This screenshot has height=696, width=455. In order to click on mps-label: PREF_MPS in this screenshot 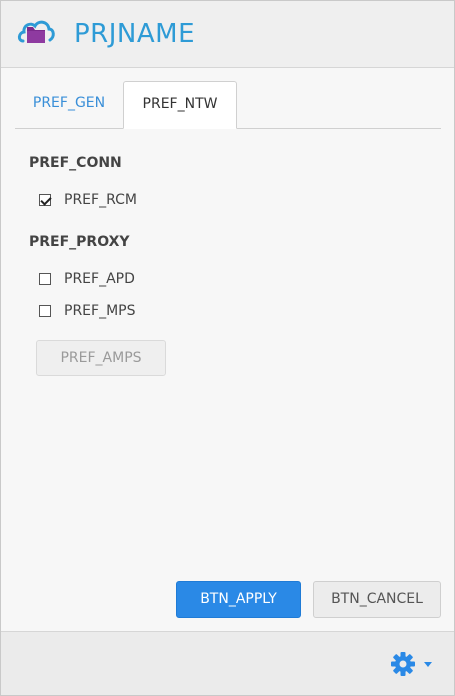, I will do `click(100, 311)`.